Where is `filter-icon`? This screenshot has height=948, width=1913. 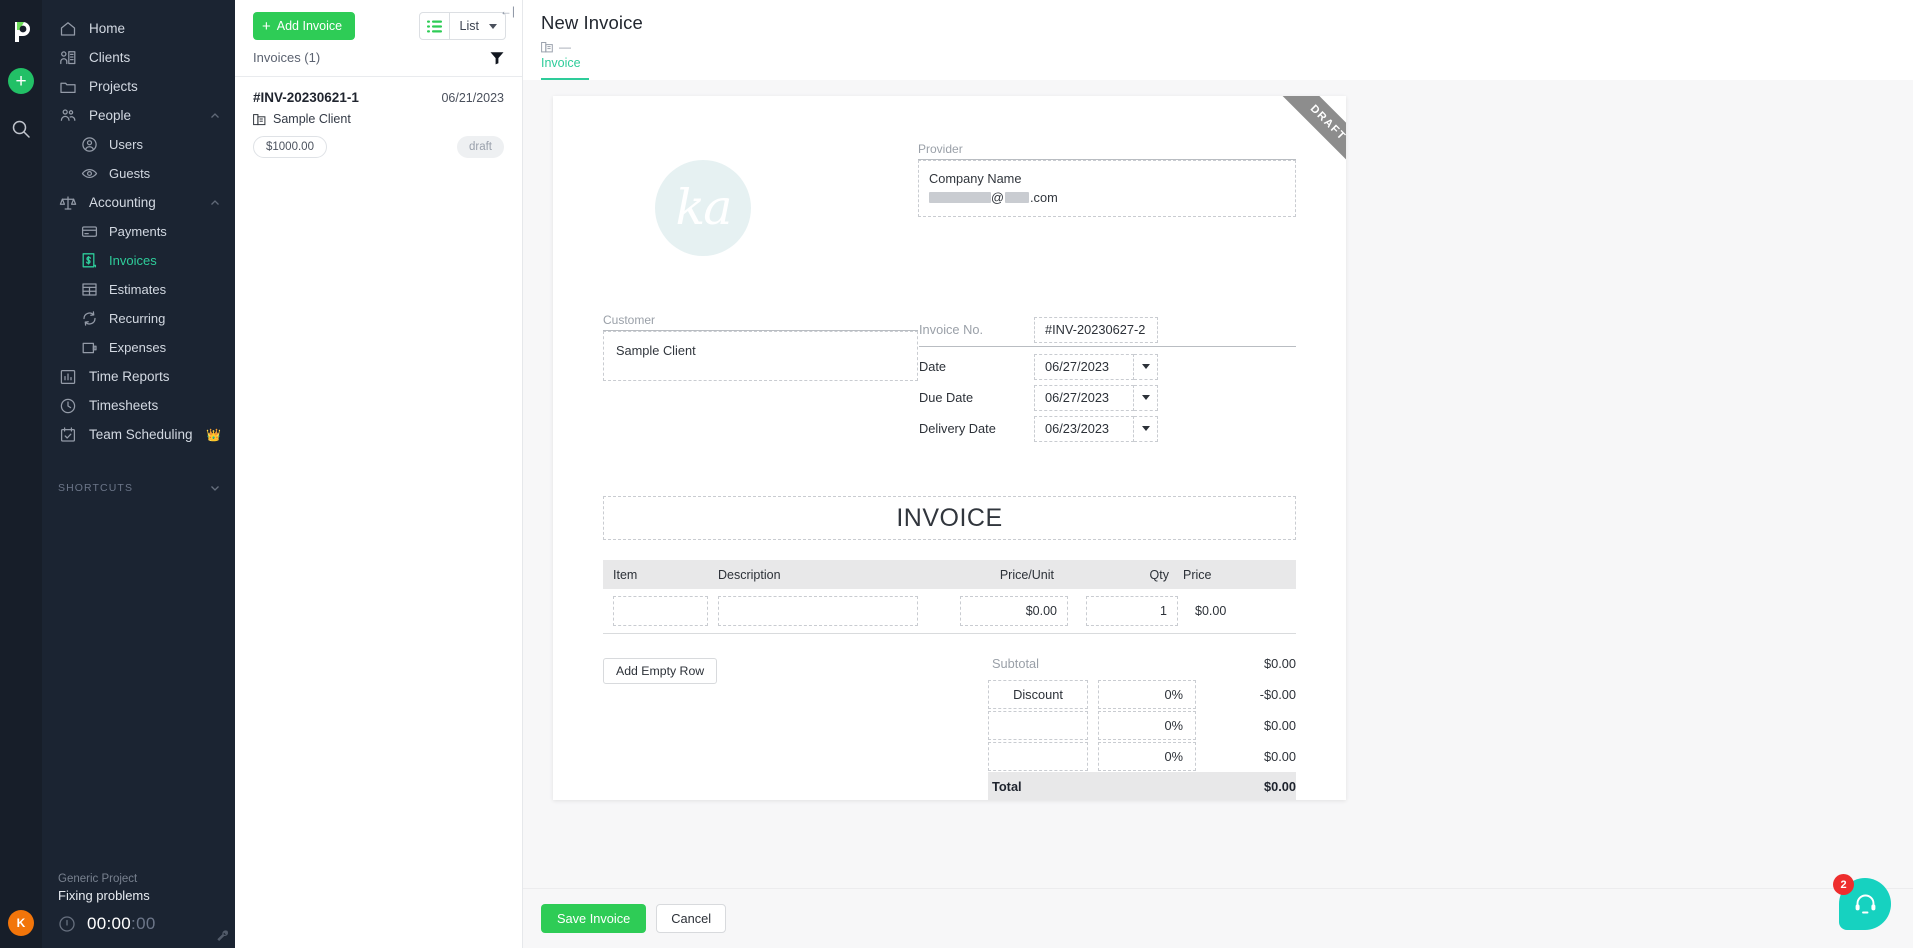
filter-icon is located at coordinates (497, 58).